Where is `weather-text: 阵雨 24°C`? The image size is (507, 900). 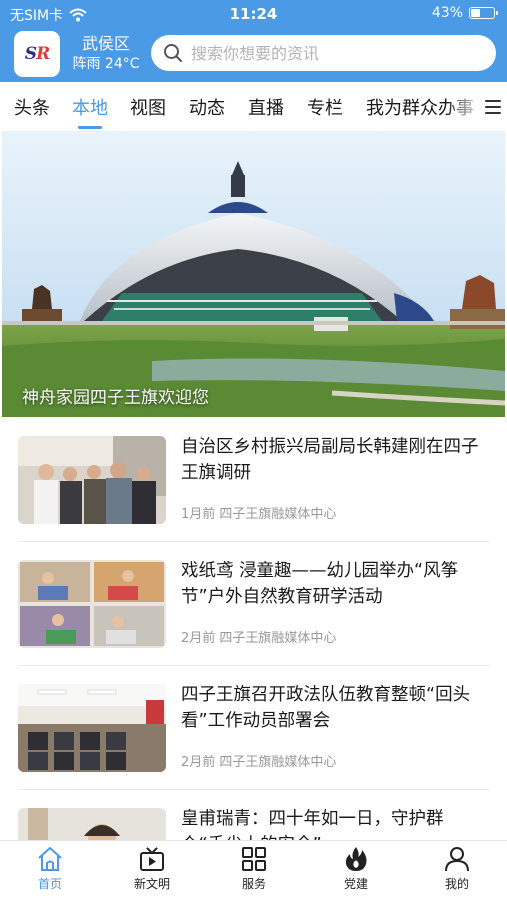
weather-text: 阵雨 24°C is located at coordinates (106, 64).